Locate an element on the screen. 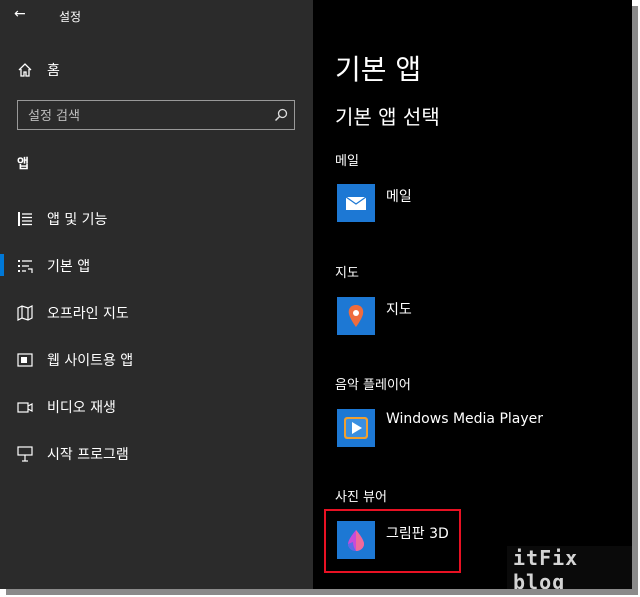 The image size is (640, 597). default-app-mail: 메일 is located at coordinates (374, 203).